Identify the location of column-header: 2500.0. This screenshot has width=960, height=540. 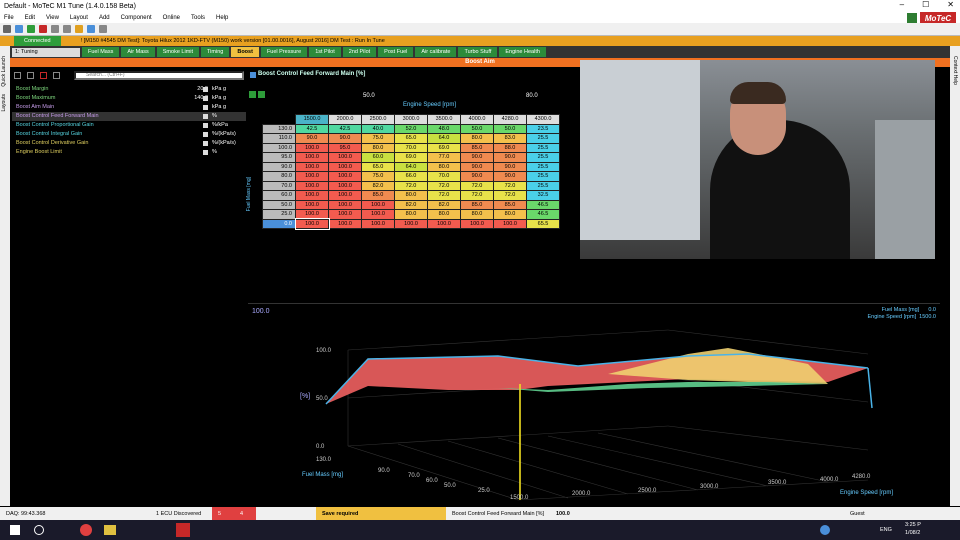
(378, 119).